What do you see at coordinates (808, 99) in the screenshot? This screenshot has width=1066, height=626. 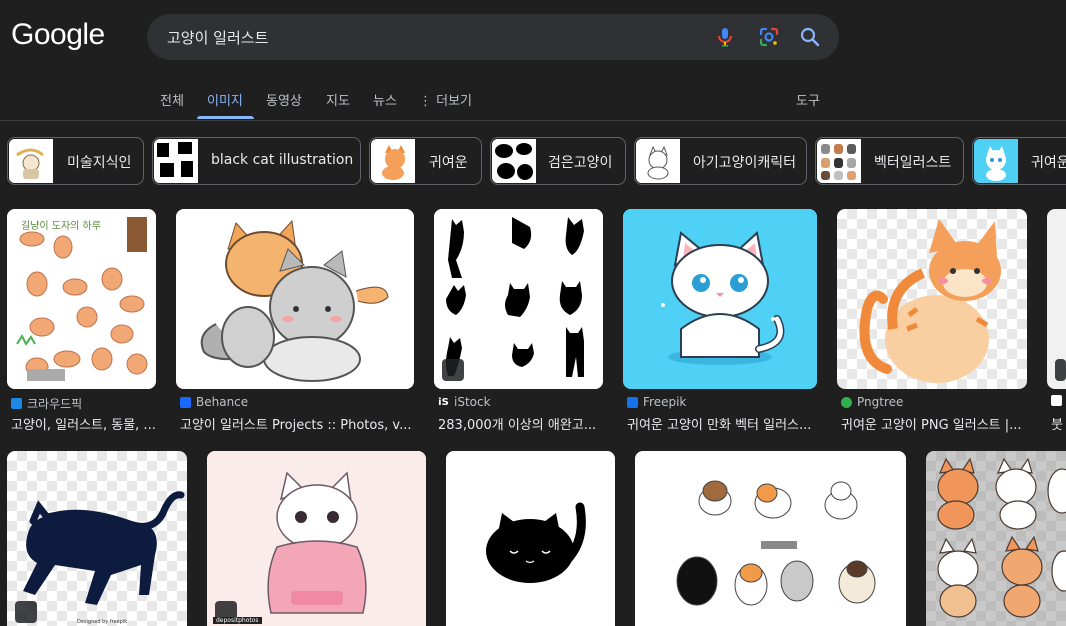 I see `tab-tools: 도구` at bounding box center [808, 99].